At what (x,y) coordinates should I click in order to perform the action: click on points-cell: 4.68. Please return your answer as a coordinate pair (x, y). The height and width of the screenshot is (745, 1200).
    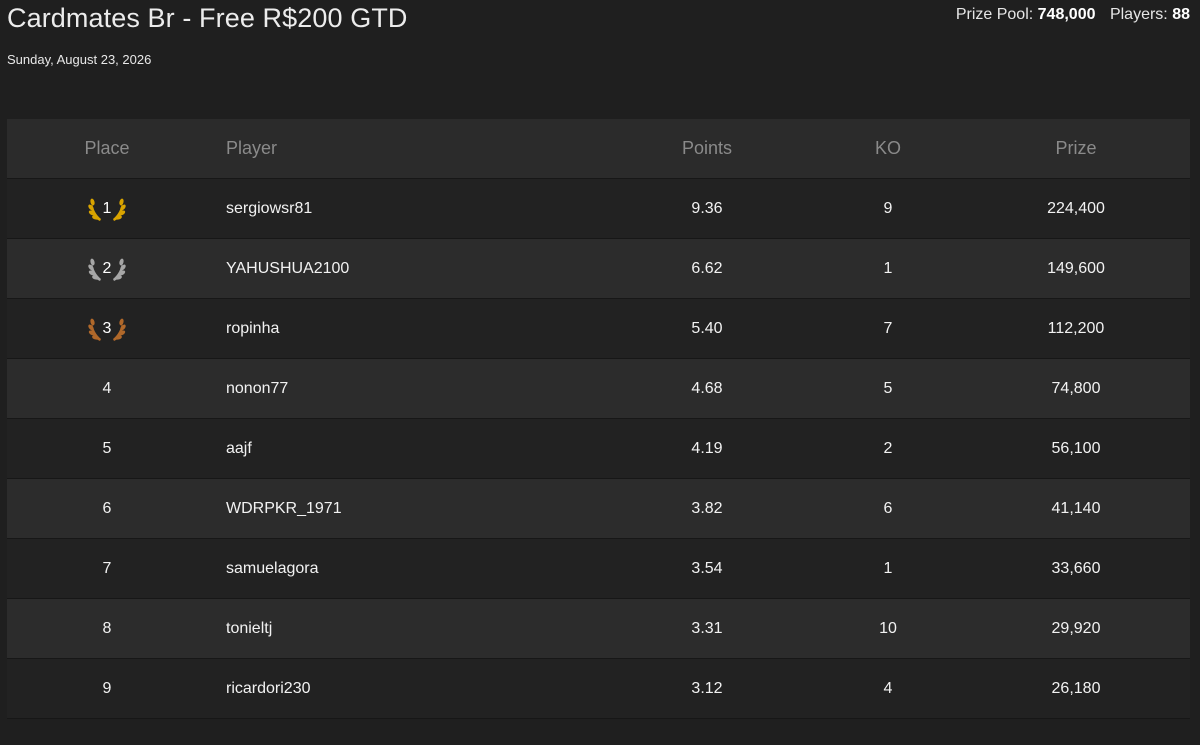
    Looking at the image, I should click on (707, 388).